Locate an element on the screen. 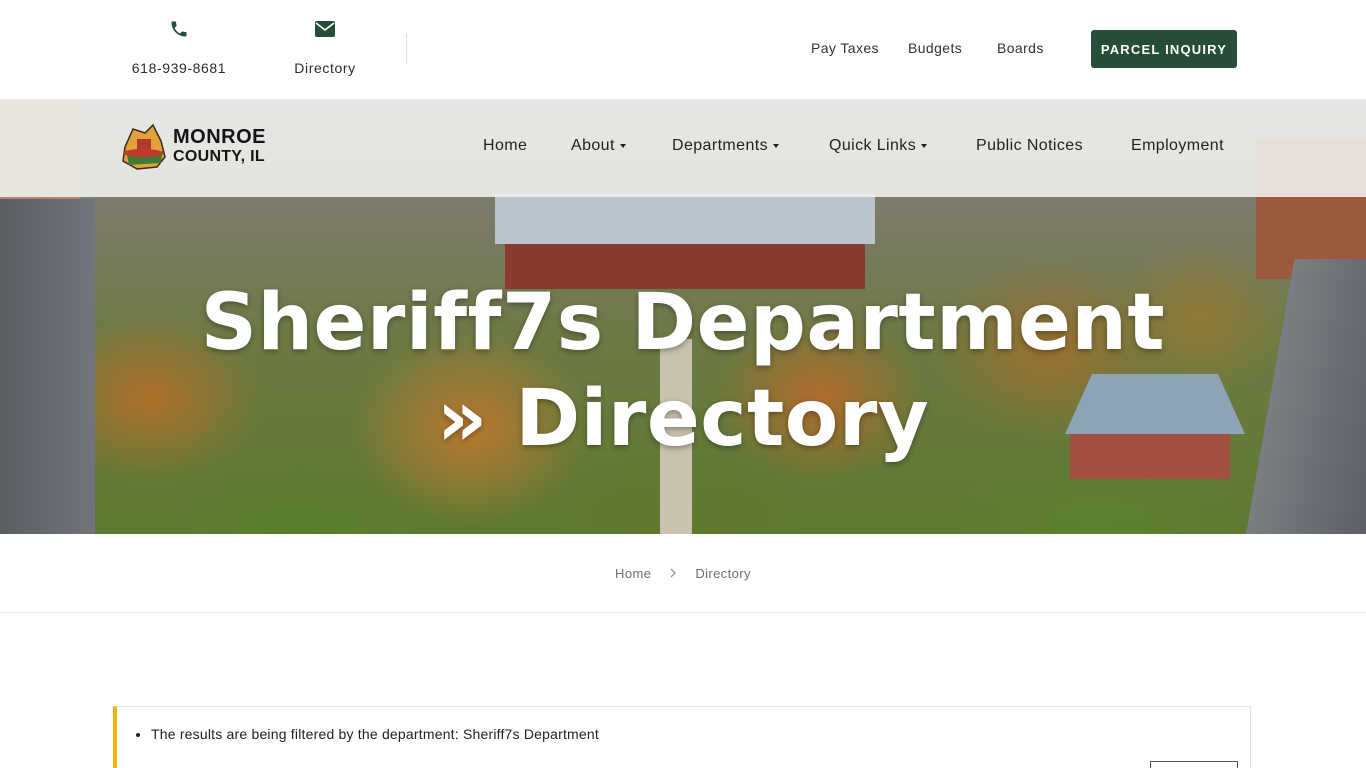 Image resolution: width=1366 pixels, height=768 pixels. nav-about-label: About is located at coordinates (593, 145).